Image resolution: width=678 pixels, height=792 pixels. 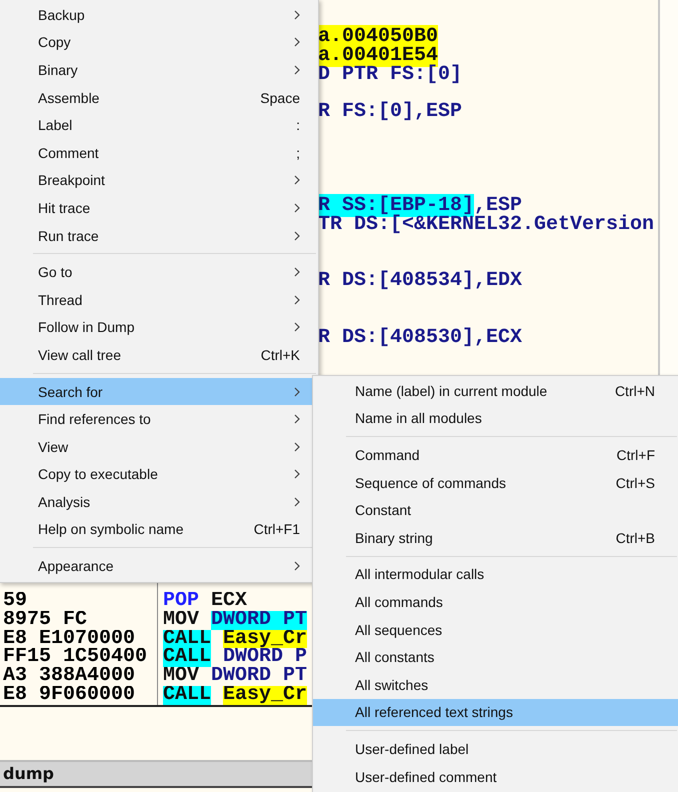 What do you see at coordinates (298, 125) in the screenshot?
I see `shortcut-label: :` at bounding box center [298, 125].